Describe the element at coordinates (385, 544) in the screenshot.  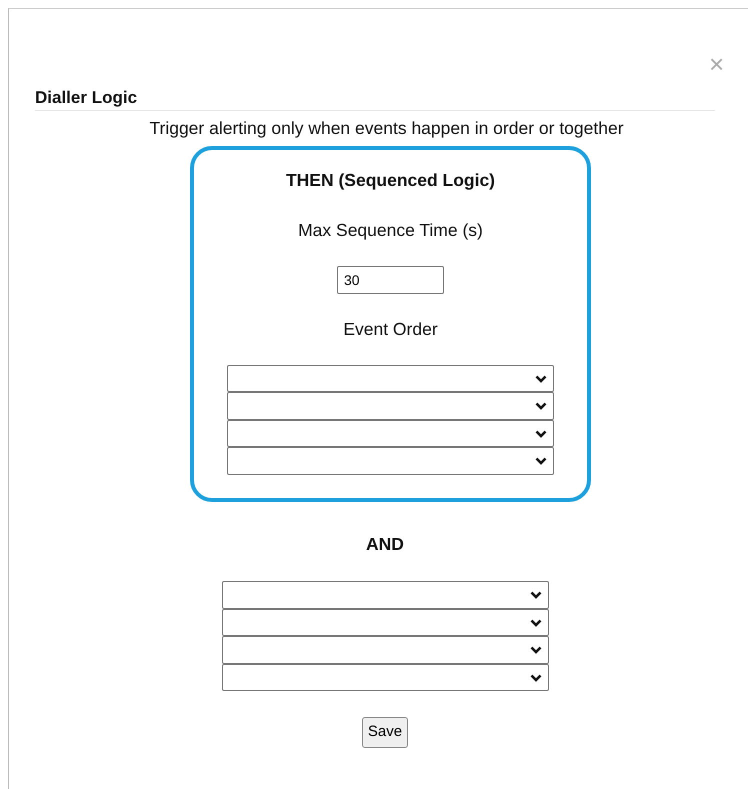
I see `section-heading: AND` at that location.